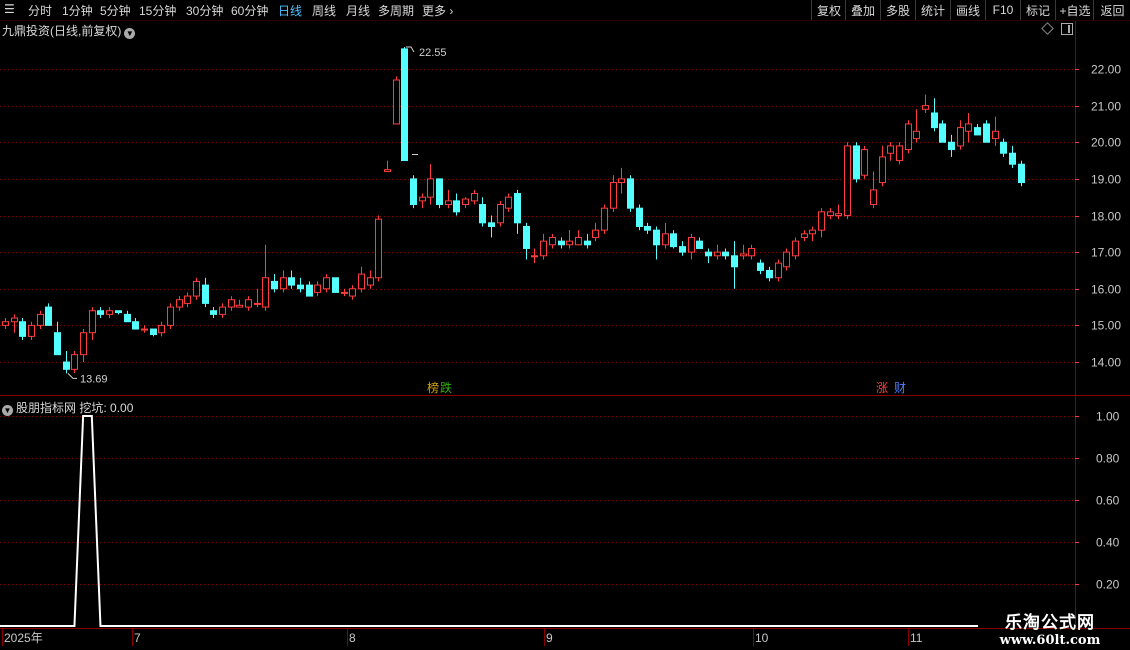 This screenshot has width=1130, height=650. Describe the element at coordinates (446, 387) in the screenshot. I see `event-marker: 跌` at that location.